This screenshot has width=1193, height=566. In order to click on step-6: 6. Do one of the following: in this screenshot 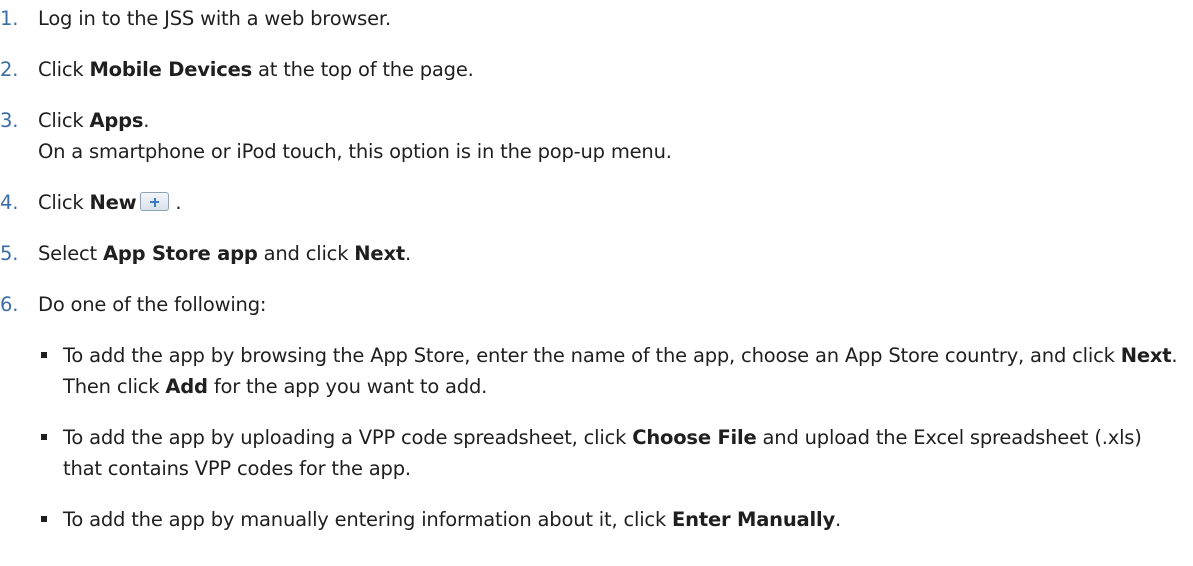, I will do `click(133, 304)`.